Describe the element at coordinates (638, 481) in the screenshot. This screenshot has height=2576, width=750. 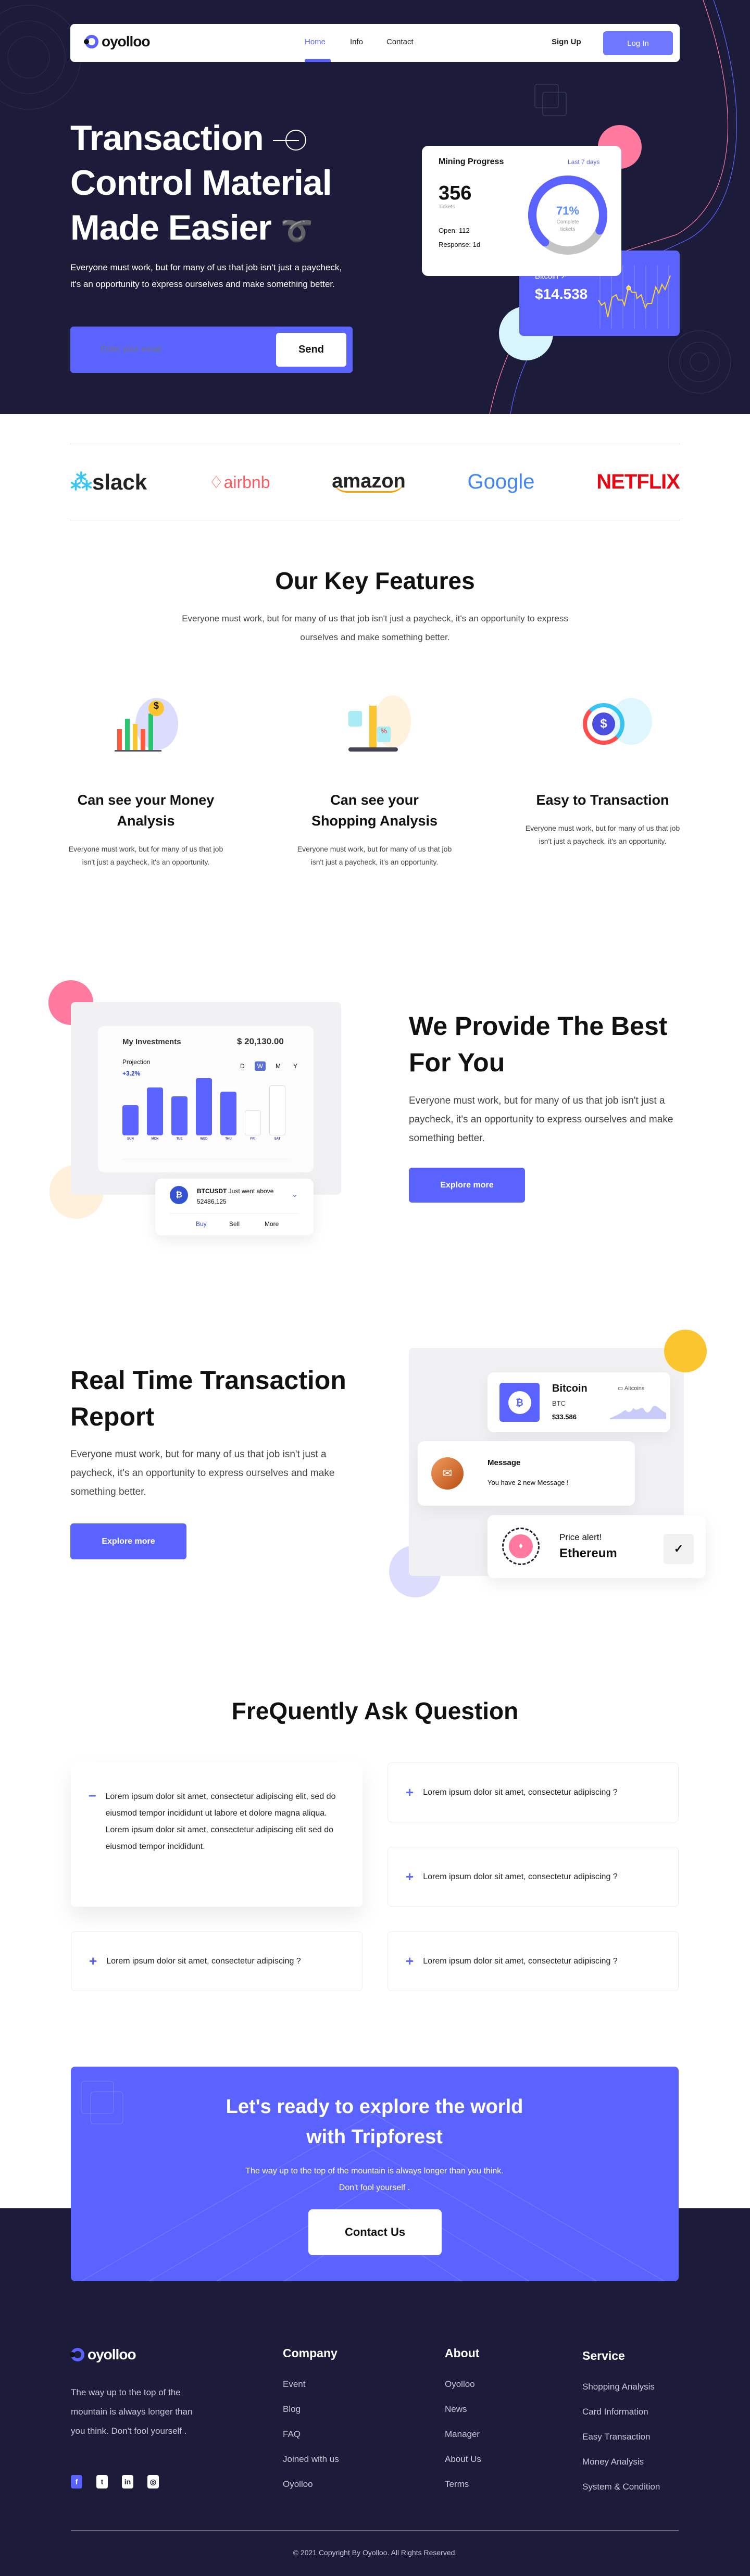
I see `netflix-logo: NETFLIX` at that location.